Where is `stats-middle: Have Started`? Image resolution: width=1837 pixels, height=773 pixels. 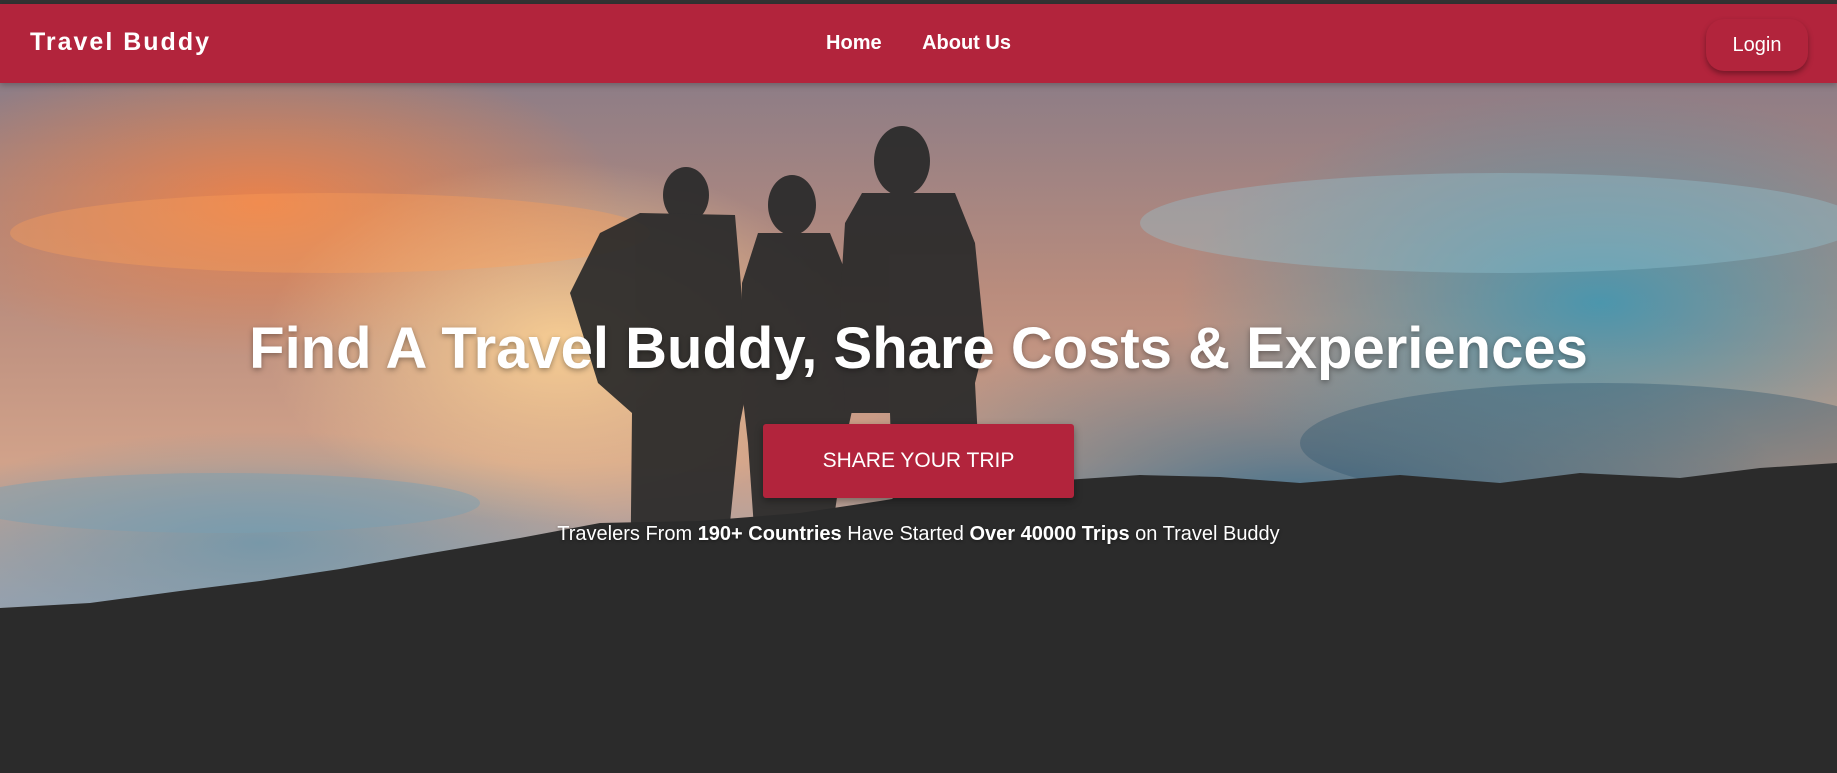 stats-middle: Have Started is located at coordinates (905, 534).